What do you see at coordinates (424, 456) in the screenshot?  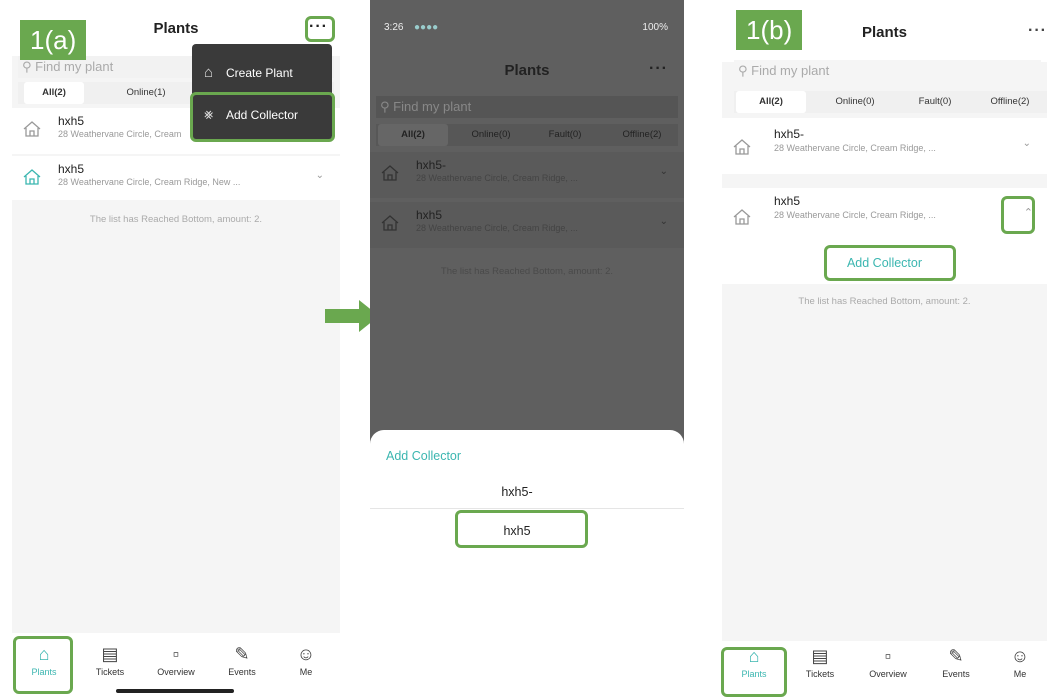 I see `sheet-title: Add Collector` at bounding box center [424, 456].